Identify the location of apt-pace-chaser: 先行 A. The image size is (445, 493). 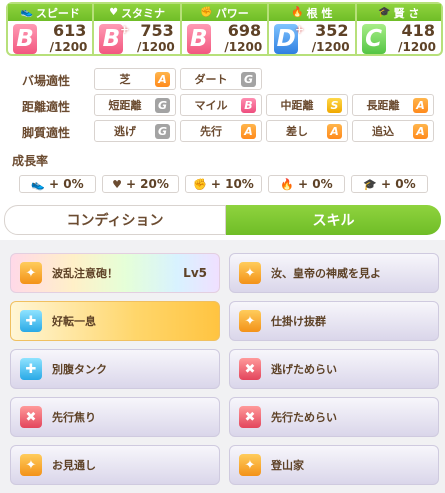
(221, 131).